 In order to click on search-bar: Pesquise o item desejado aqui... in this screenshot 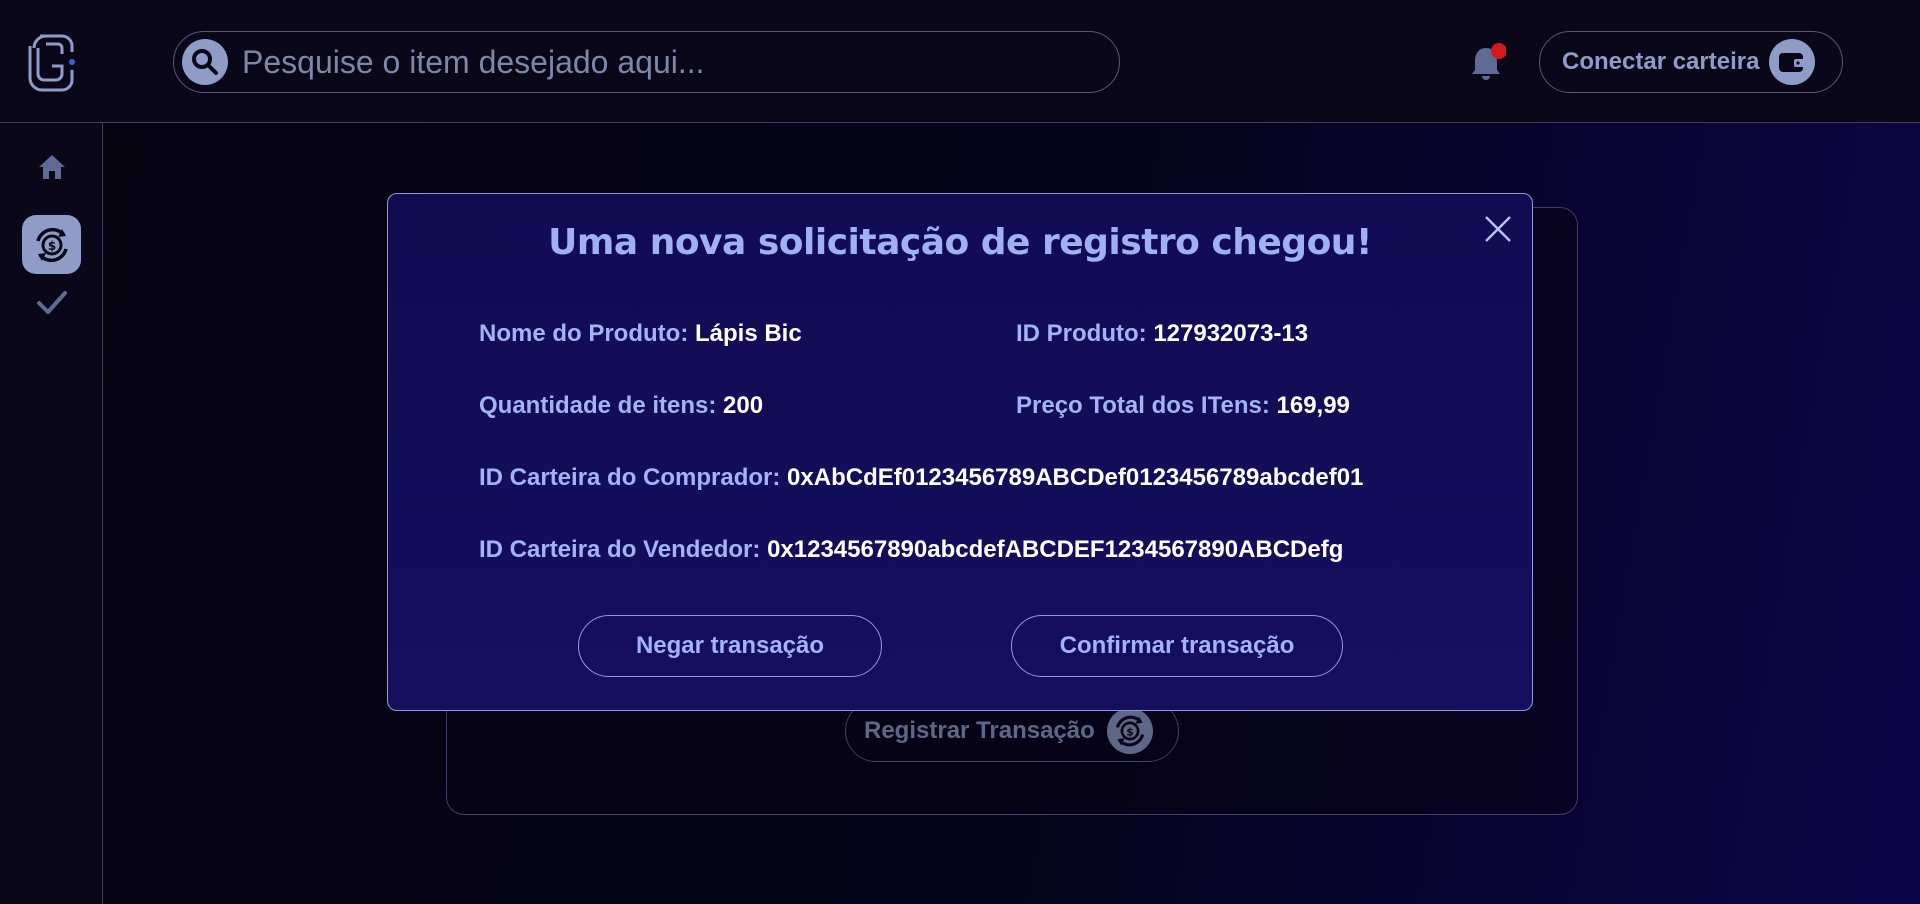, I will do `click(646, 62)`.